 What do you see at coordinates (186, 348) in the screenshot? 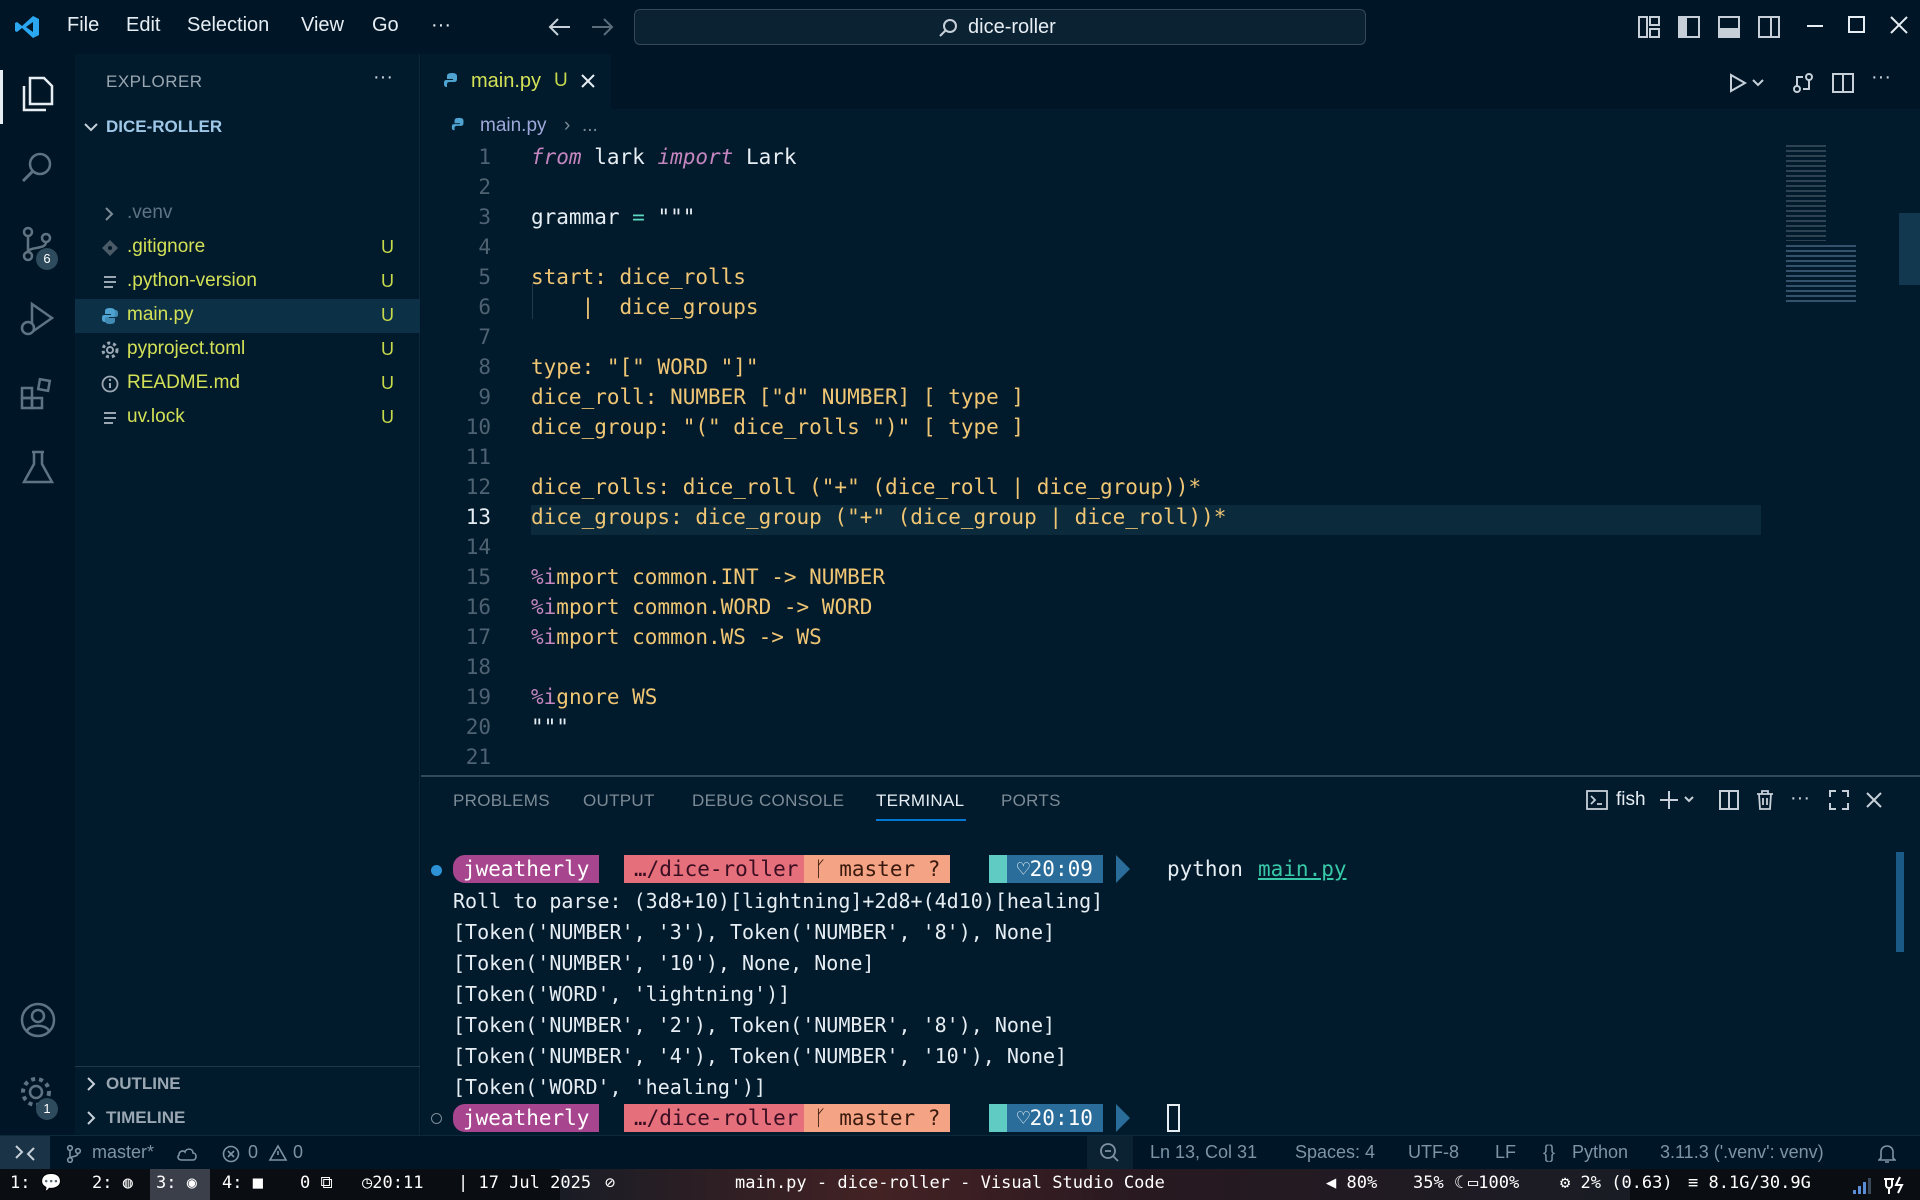
I see `tree-item-label: pyproject.toml` at bounding box center [186, 348].